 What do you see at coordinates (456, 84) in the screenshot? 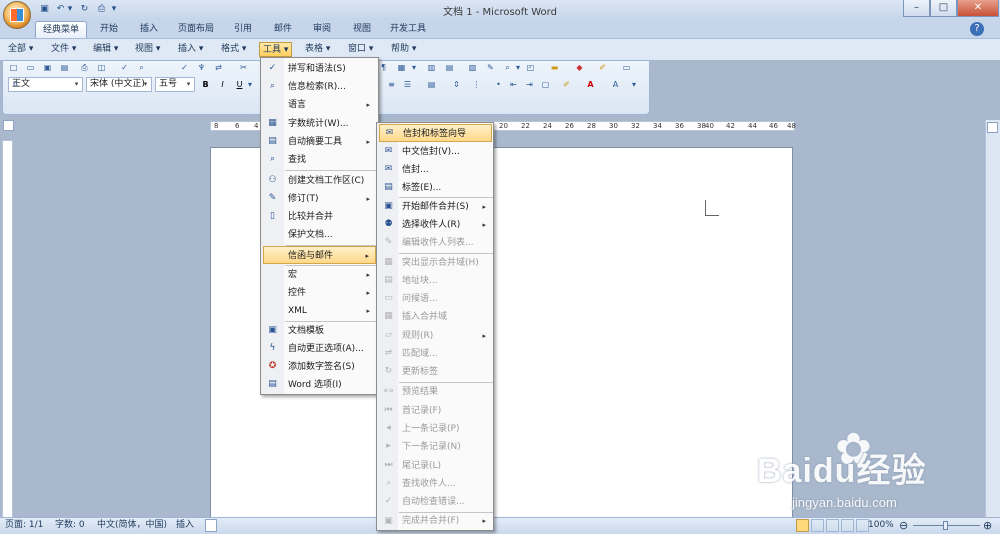
I see `line-spacing-icon: ⇕` at bounding box center [456, 84].